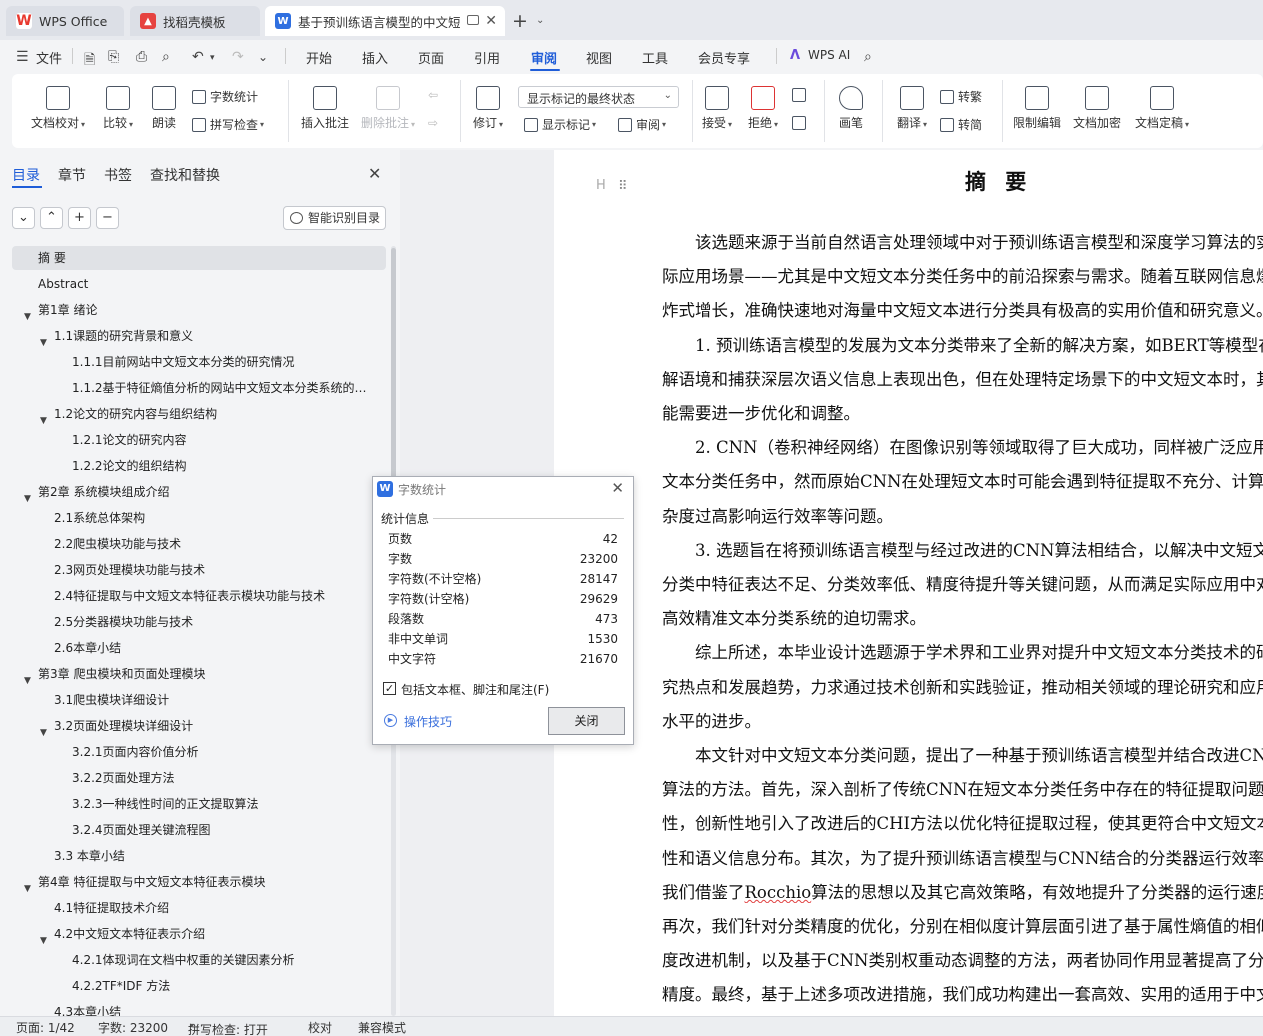 The height and width of the screenshot is (1036, 1263). What do you see at coordinates (185, 175) in the screenshot?
I see `nav-tab-find-replace: 查找和替换` at bounding box center [185, 175].